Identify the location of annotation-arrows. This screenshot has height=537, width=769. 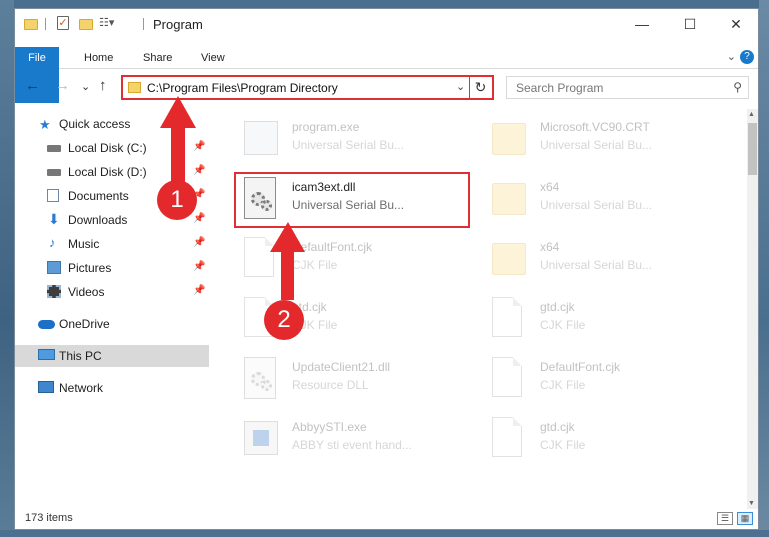
(232, 198).